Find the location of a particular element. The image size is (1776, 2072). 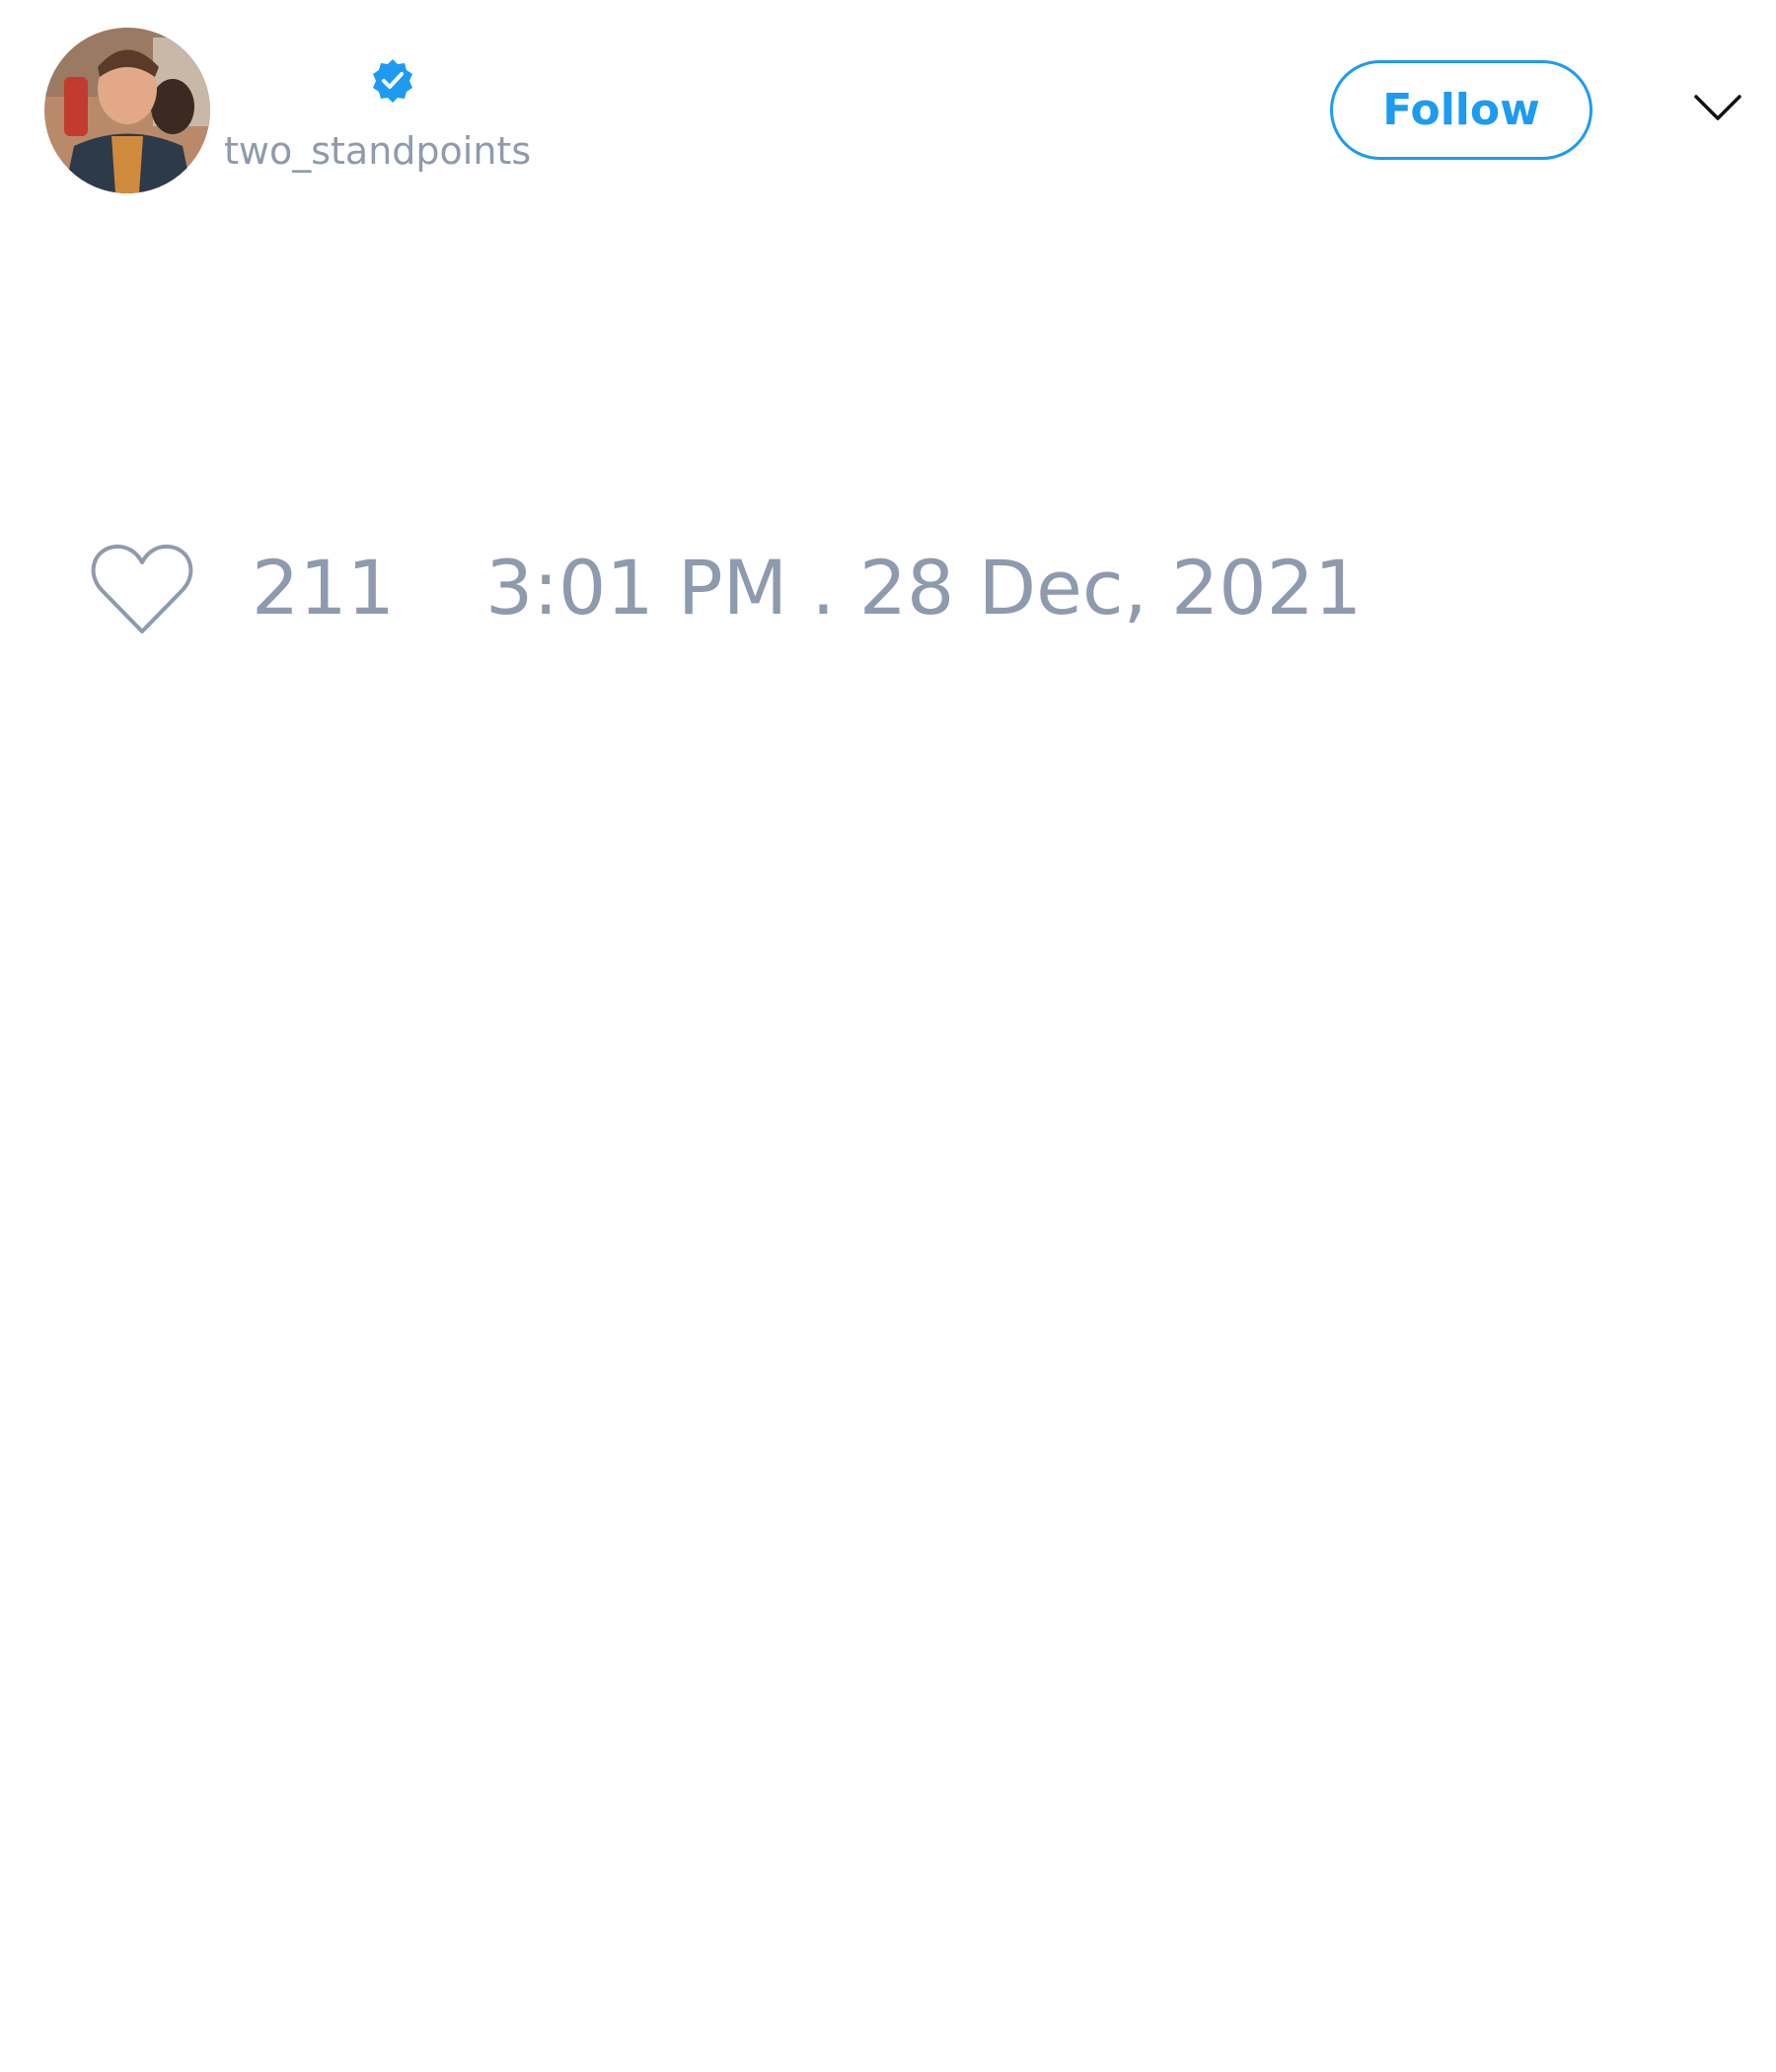

profile-photo is located at coordinates (127, 111).